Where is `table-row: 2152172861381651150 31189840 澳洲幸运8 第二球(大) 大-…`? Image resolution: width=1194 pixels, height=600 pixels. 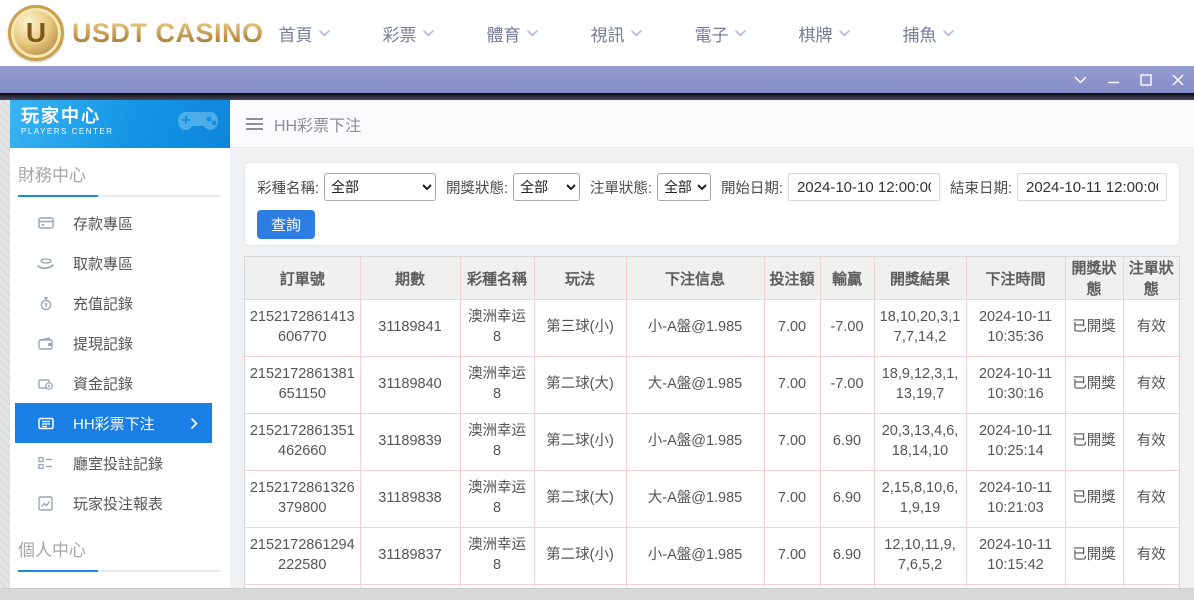
table-row: 2152172861381651150 31189840 澳洲幸运8 第二球(大) 大-… is located at coordinates (712, 385).